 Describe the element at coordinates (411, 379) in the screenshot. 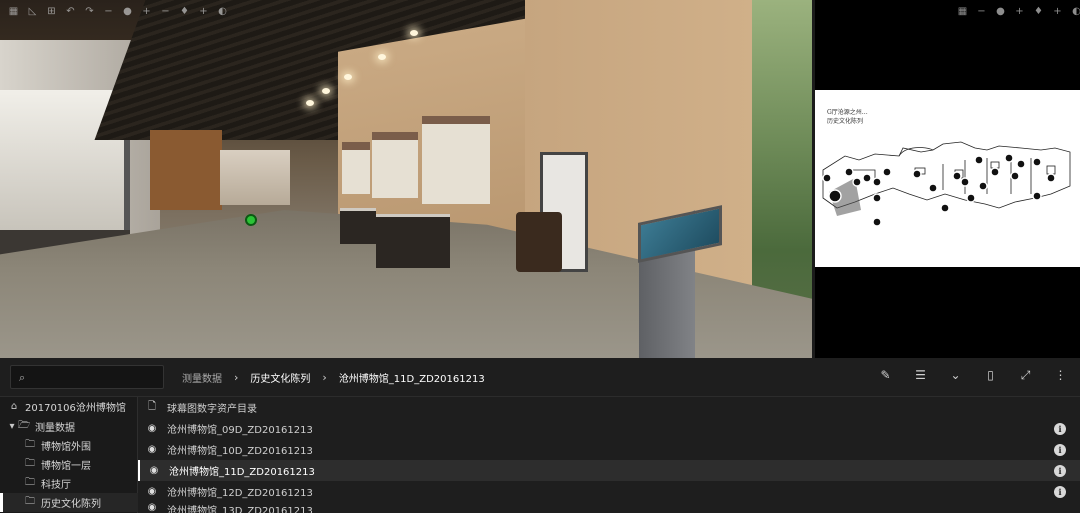

I see `breadcrumb-current: 沧州博物馆_11D_ZD20161213` at that location.